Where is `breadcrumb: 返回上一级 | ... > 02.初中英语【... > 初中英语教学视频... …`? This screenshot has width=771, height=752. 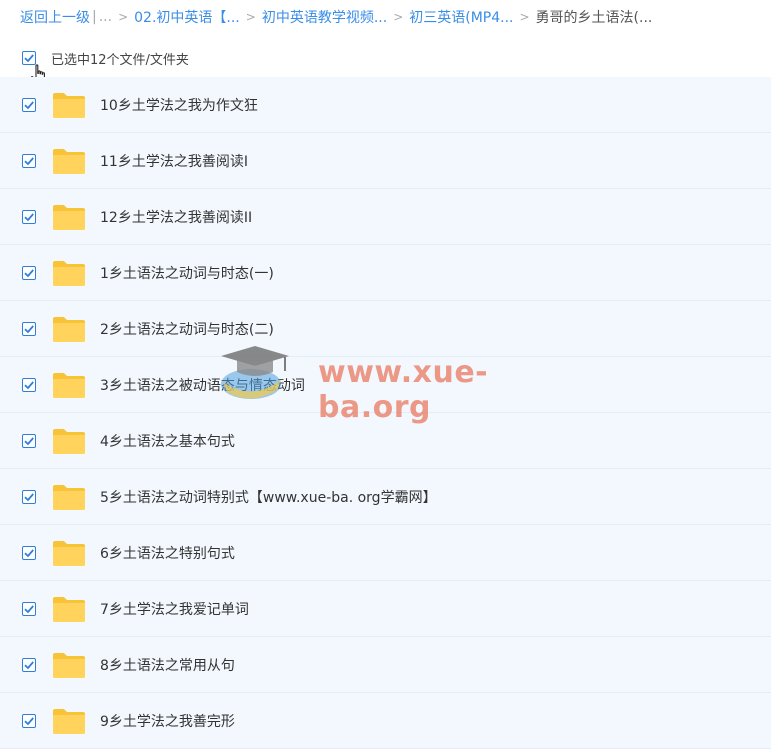 breadcrumb: 返回上一级 | ... > 02.初中英语【... > 初中英语教学视频... … is located at coordinates (336, 17).